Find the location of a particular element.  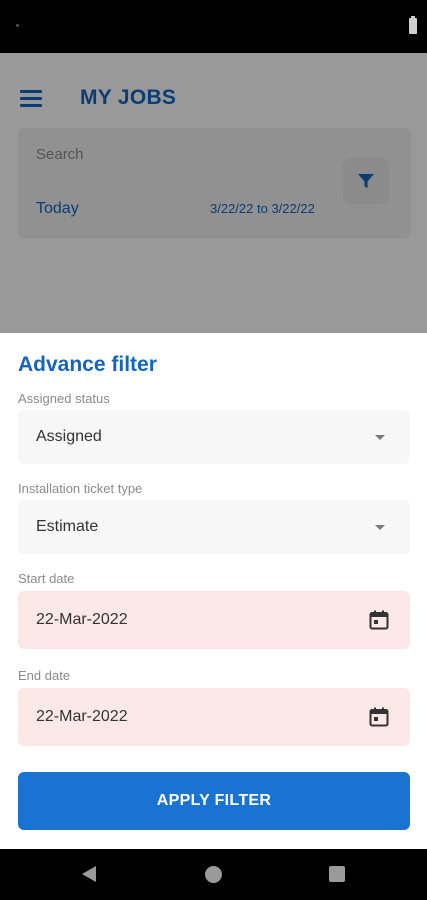

sheet-title: Advance filter is located at coordinates (87, 364).